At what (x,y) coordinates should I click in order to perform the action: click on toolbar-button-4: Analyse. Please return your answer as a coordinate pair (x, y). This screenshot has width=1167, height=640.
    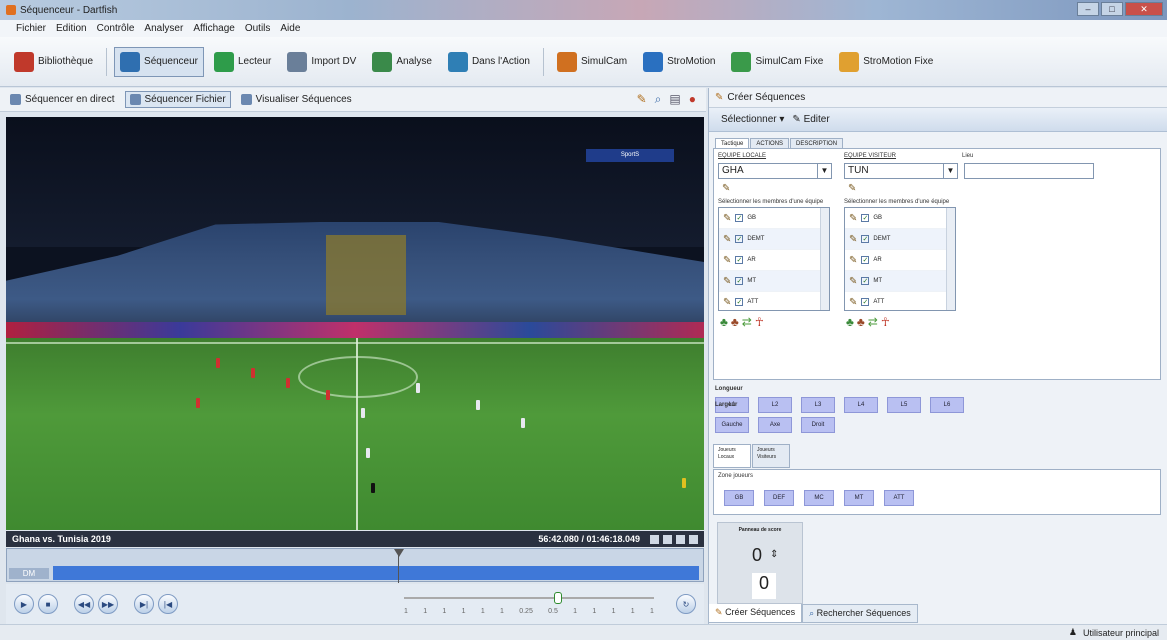
    Looking at the image, I should click on (402, 62).